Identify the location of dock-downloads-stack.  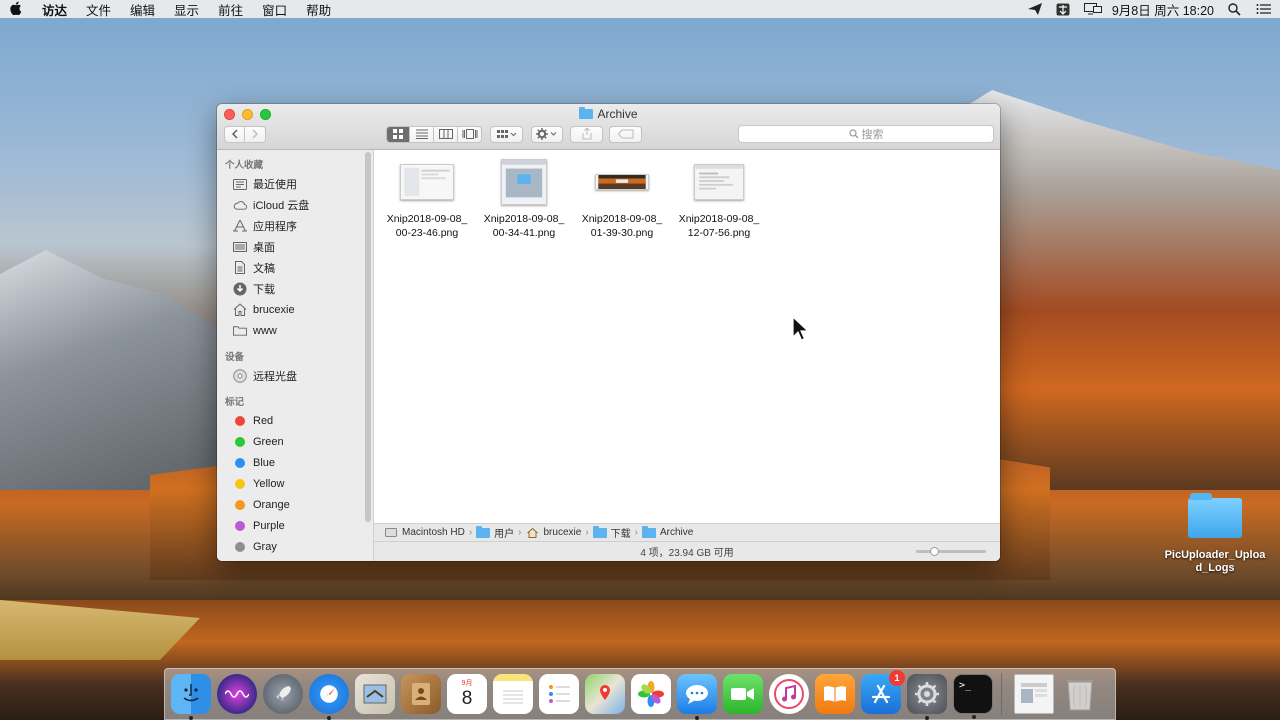
(1034, 694).